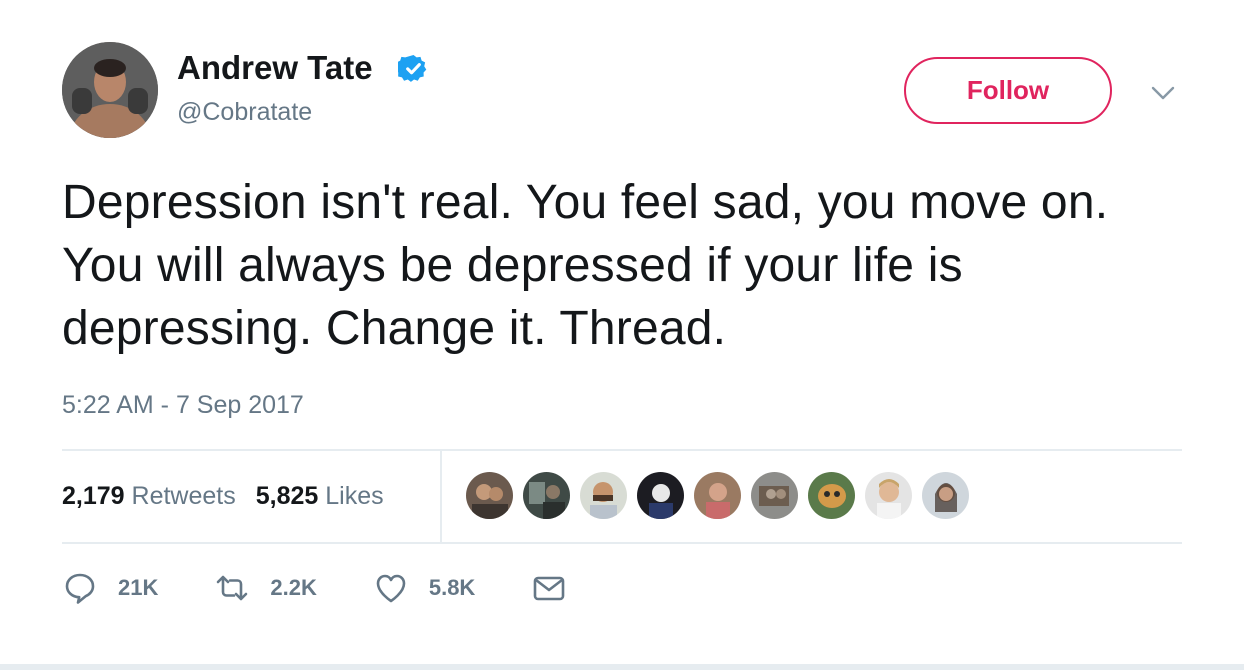 Image resolution: width=1244 pixels, height=670 pixels. What do you see at coordinates (138, 587) in the screenshot?
I see `reply-count: 21K` at bounding box center [138, 587].